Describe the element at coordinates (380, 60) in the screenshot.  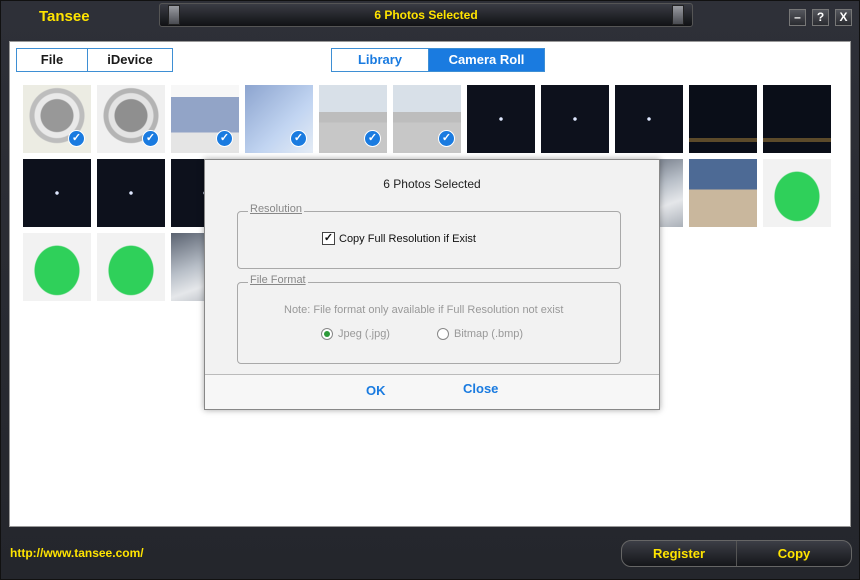
I see `tab-library: Library` at that location.